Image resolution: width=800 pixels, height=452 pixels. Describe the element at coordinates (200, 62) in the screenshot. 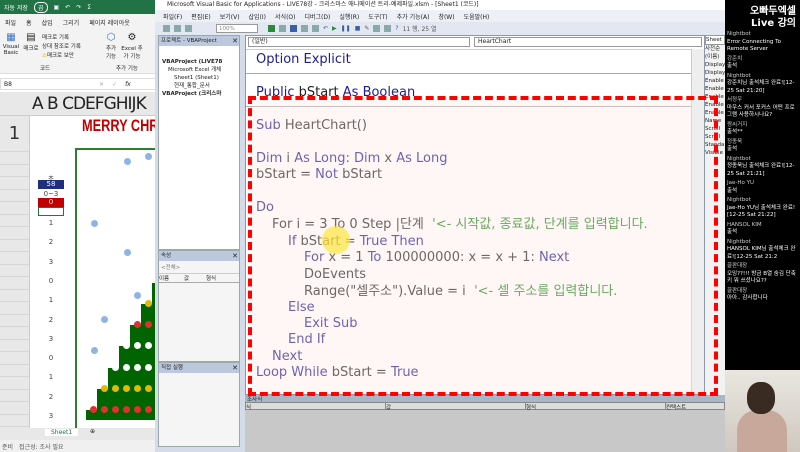

I see `tree-item-project: VBAProject (LIVE78` at that location.